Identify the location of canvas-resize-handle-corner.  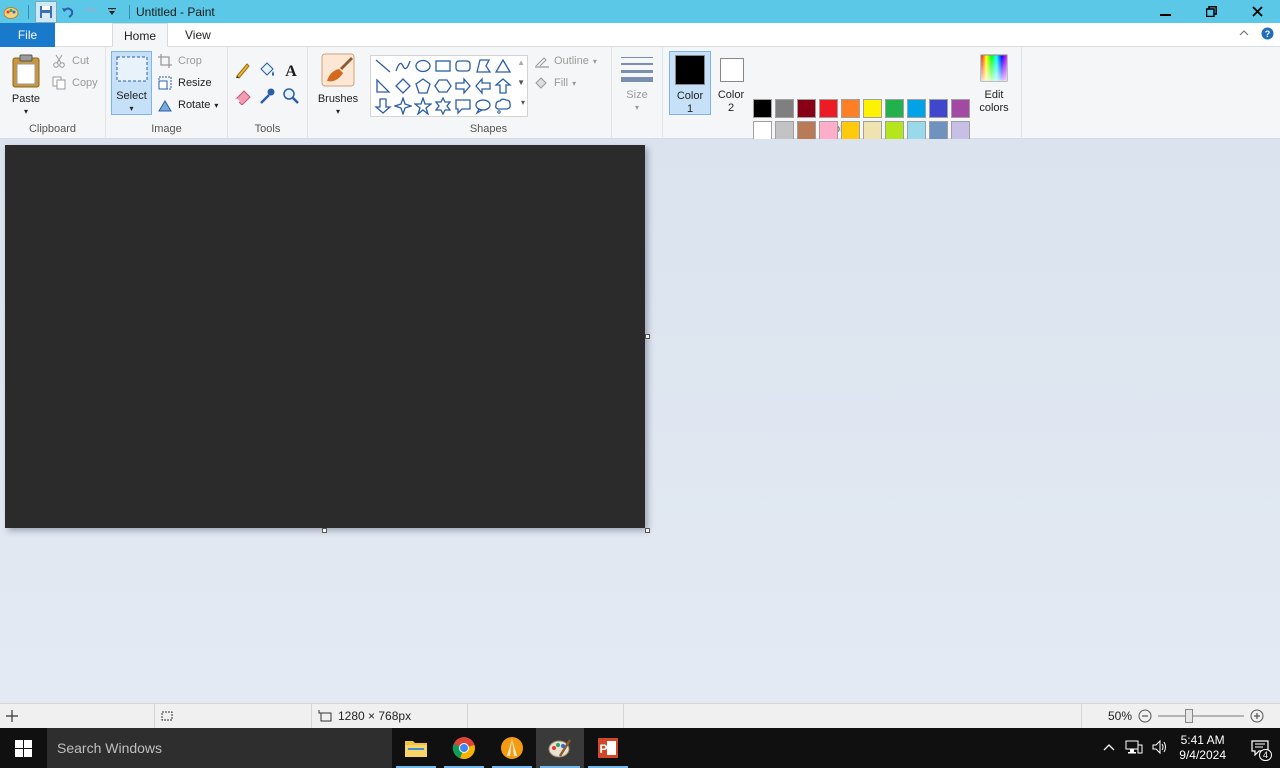
(647, 530).